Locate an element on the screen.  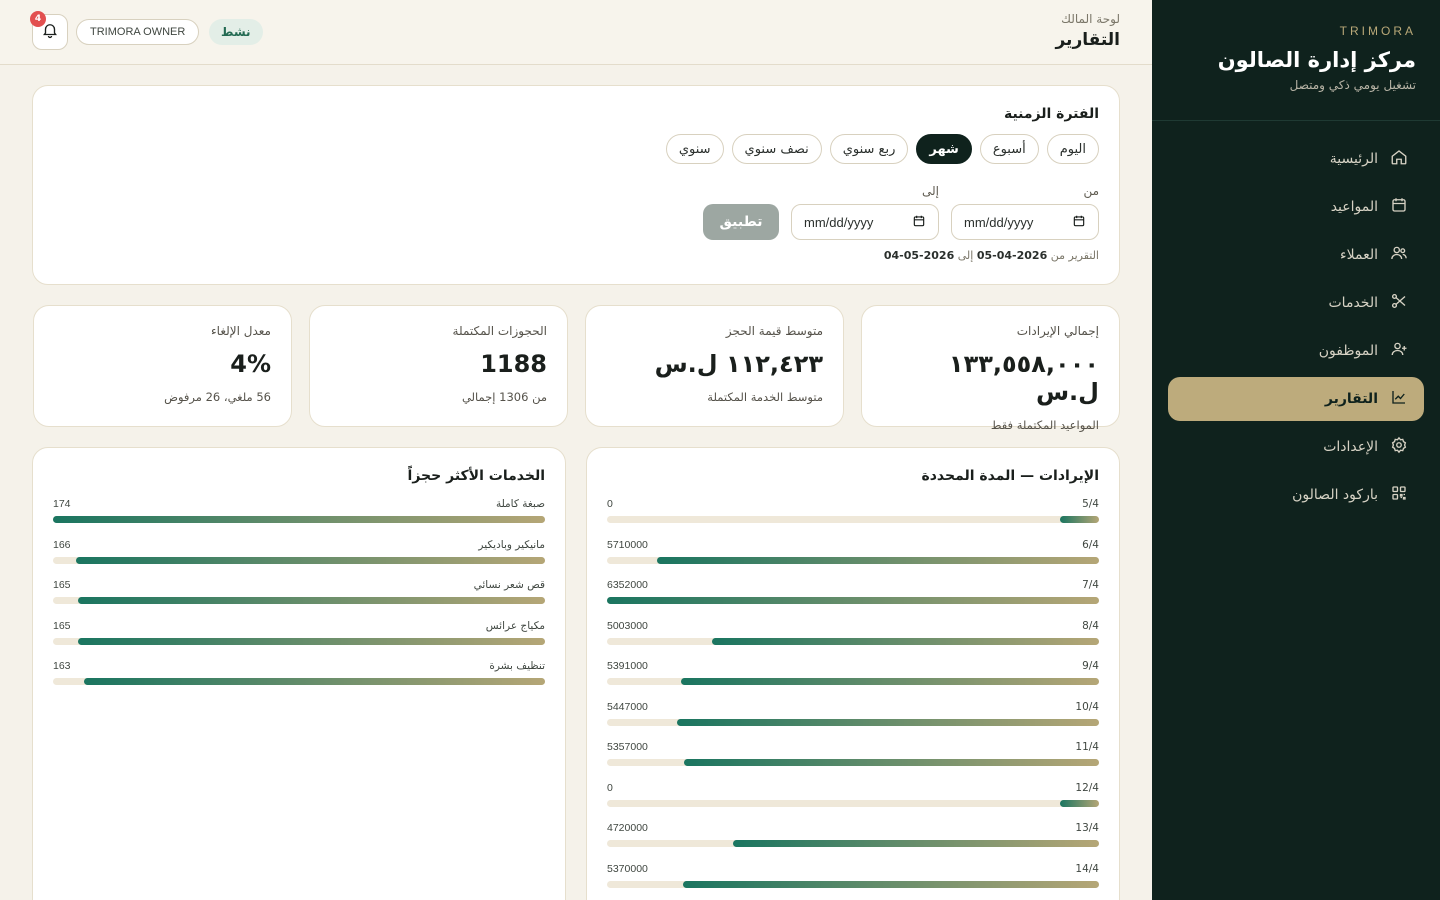
chart-icon is located at coordinates (1399, 399).